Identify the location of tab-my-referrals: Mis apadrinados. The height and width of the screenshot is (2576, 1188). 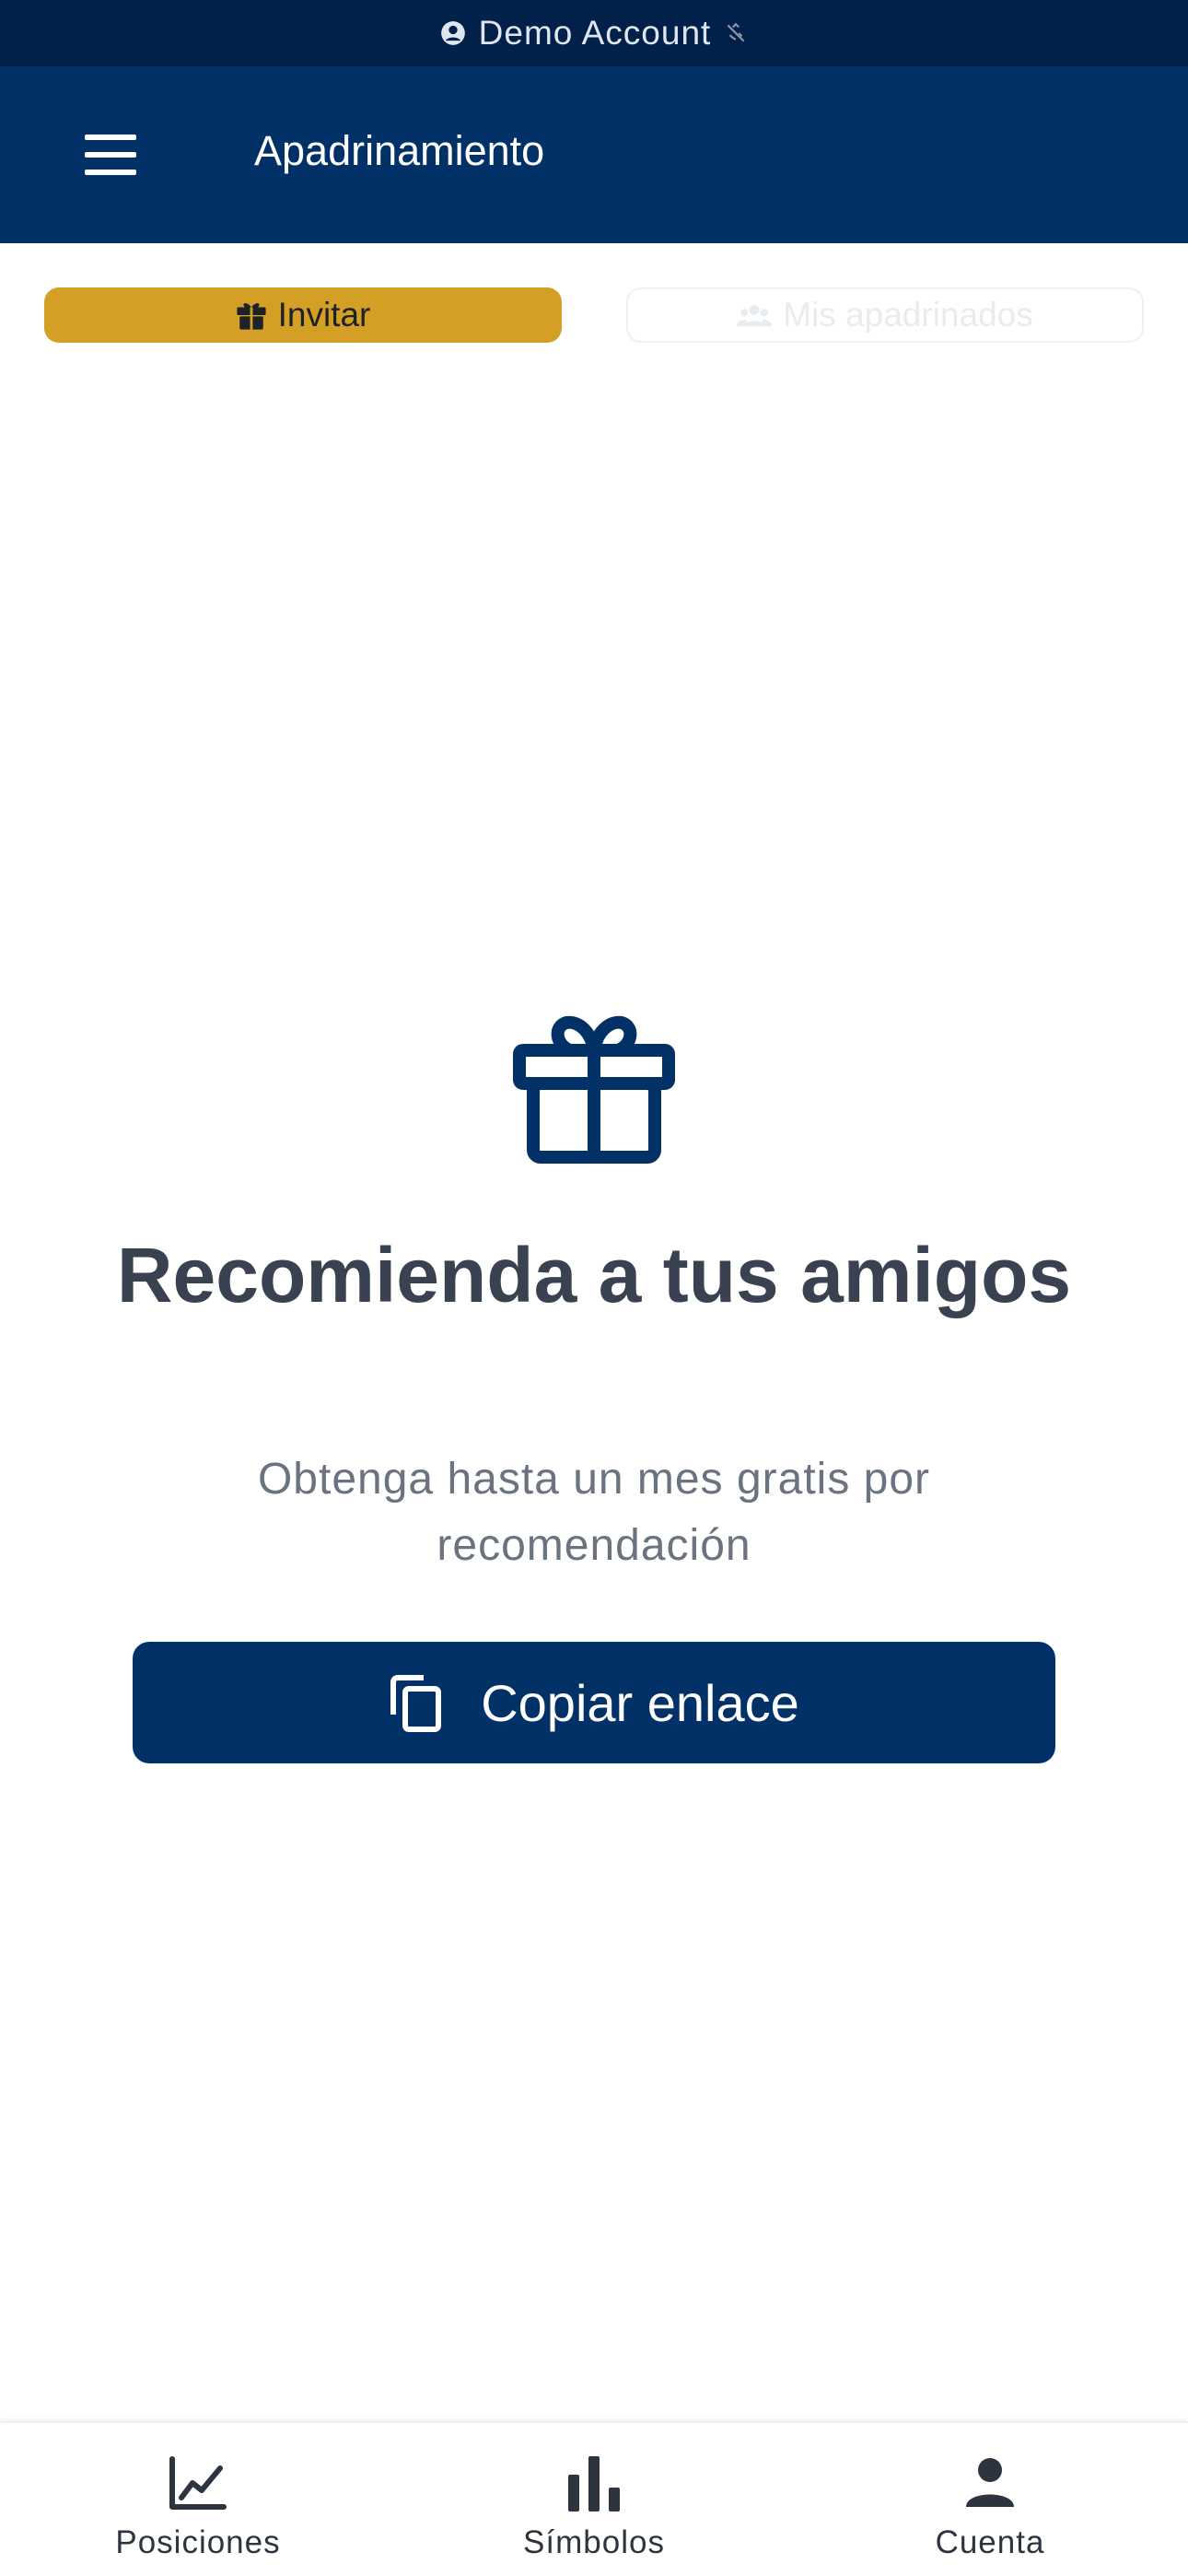
(885, 315).